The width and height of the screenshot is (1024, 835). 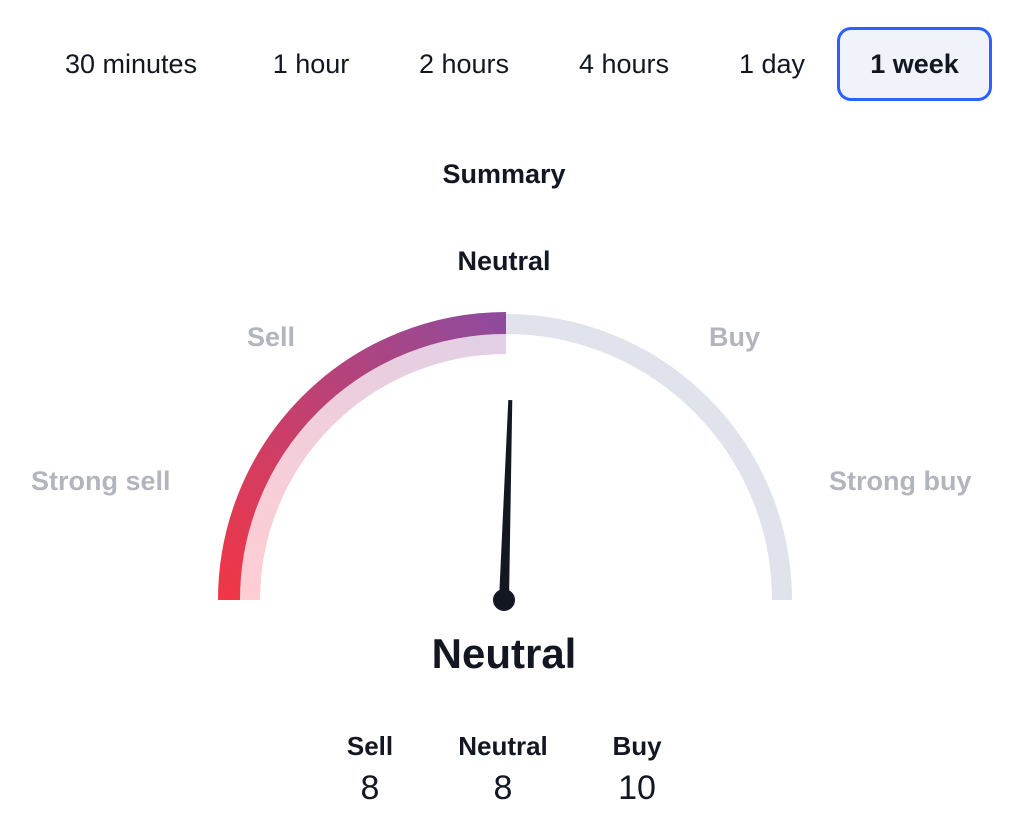 I want to click on gauge-needle, so click(x=506, y=500).